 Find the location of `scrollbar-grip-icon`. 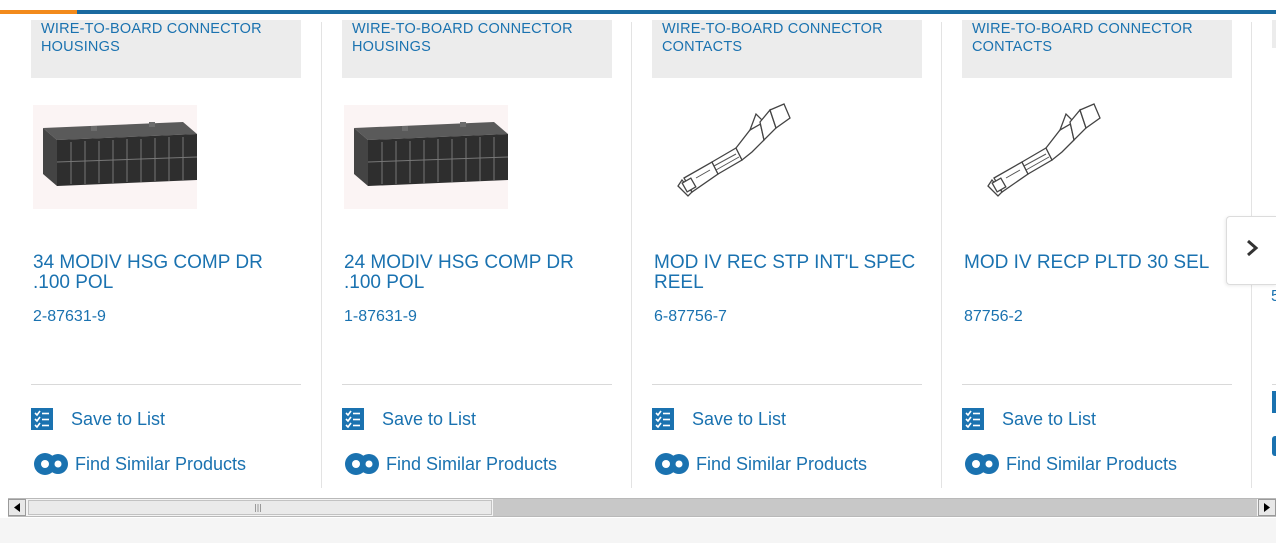

scrollbar-grip-icon is located at coordinates (258, 508).